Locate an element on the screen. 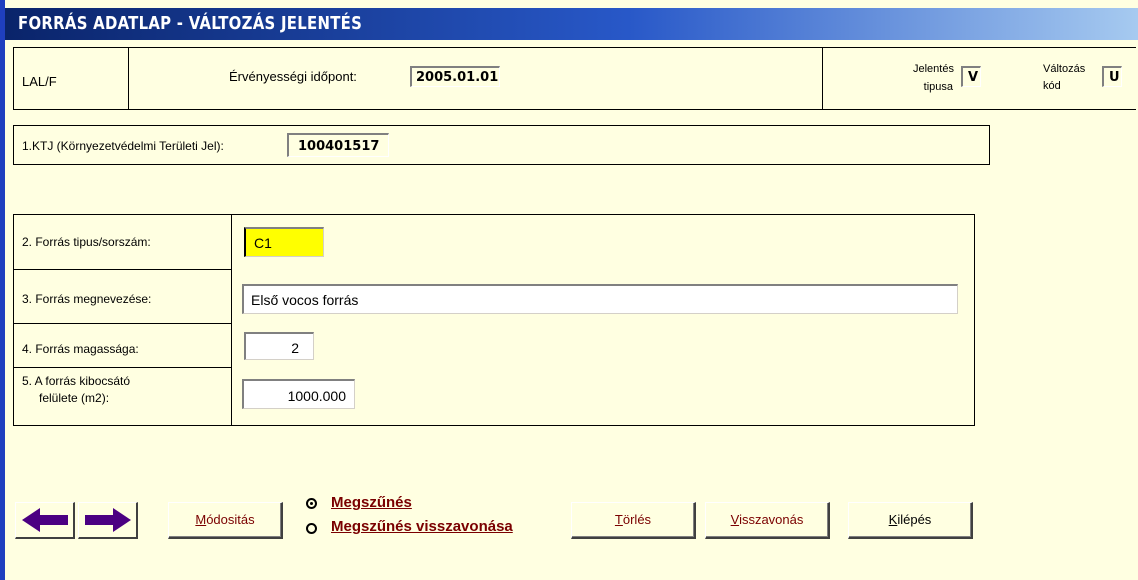 The height and width of the screenshot is (580, 1138). height-label: 4. Forrás magassága: is located at coordinates (80, 349).